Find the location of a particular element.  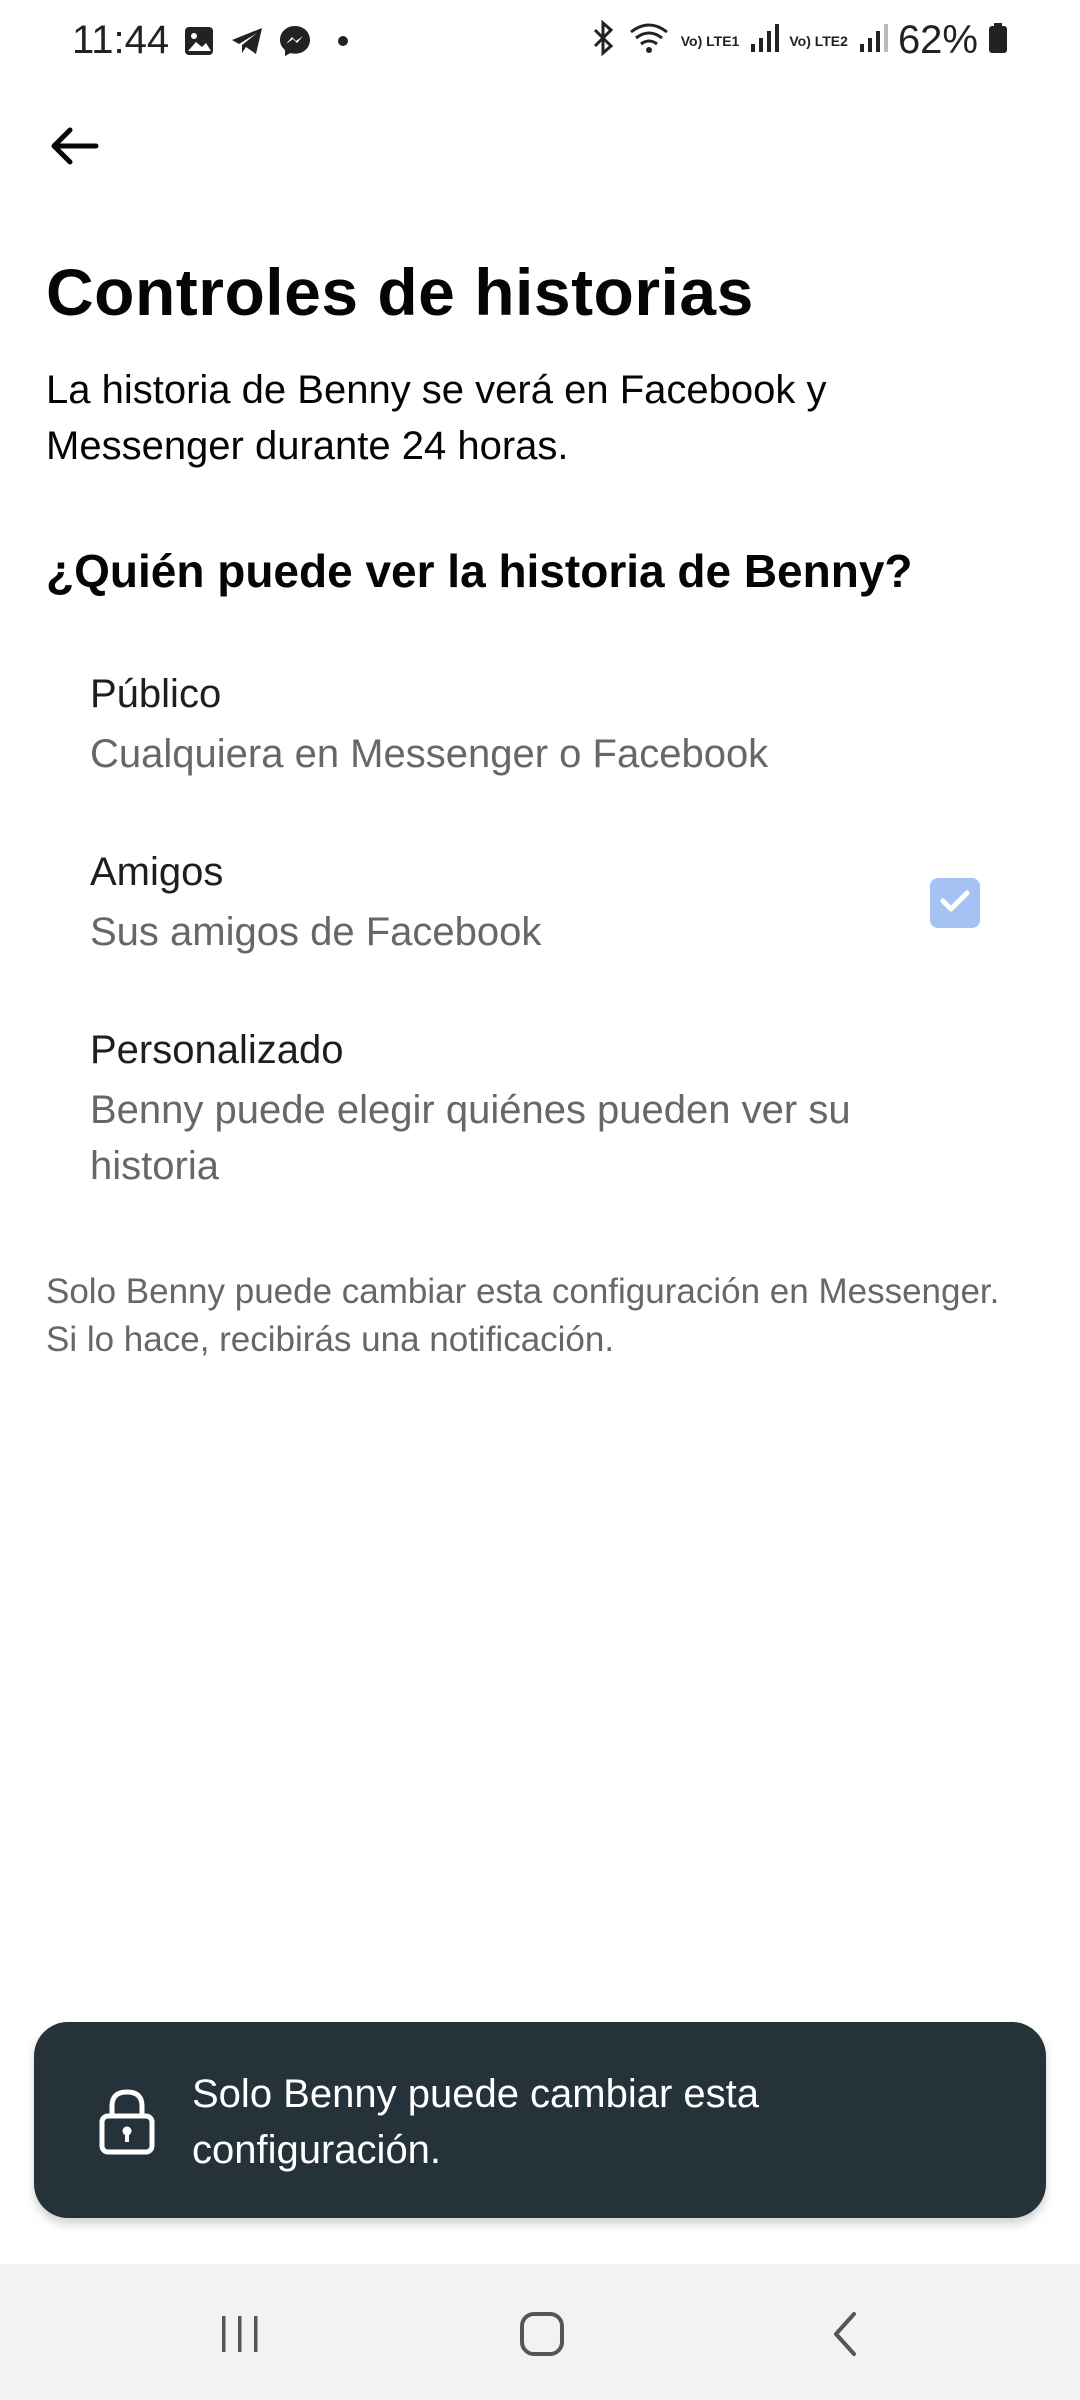

battery-icon is located at coordinates (998, 40).